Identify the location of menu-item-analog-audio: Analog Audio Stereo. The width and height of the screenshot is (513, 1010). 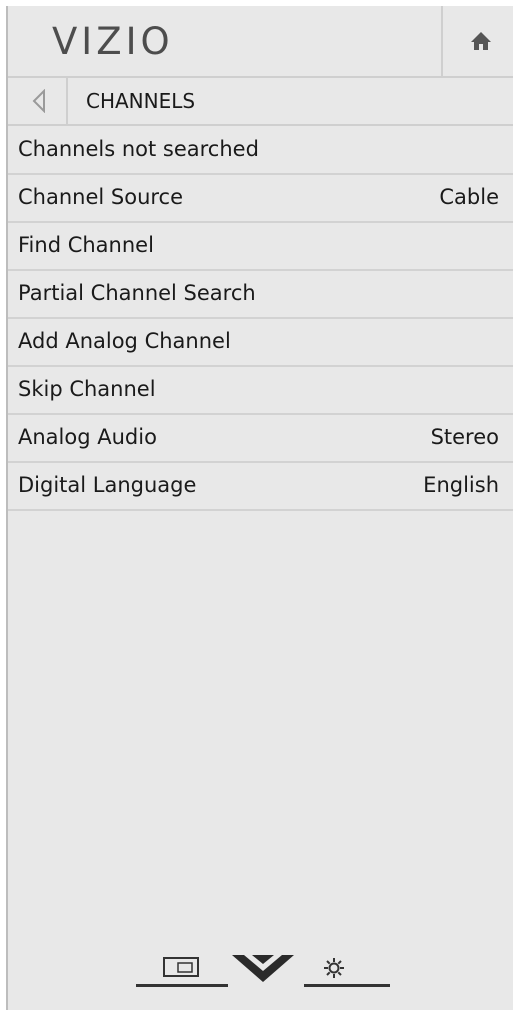
(260, 439).